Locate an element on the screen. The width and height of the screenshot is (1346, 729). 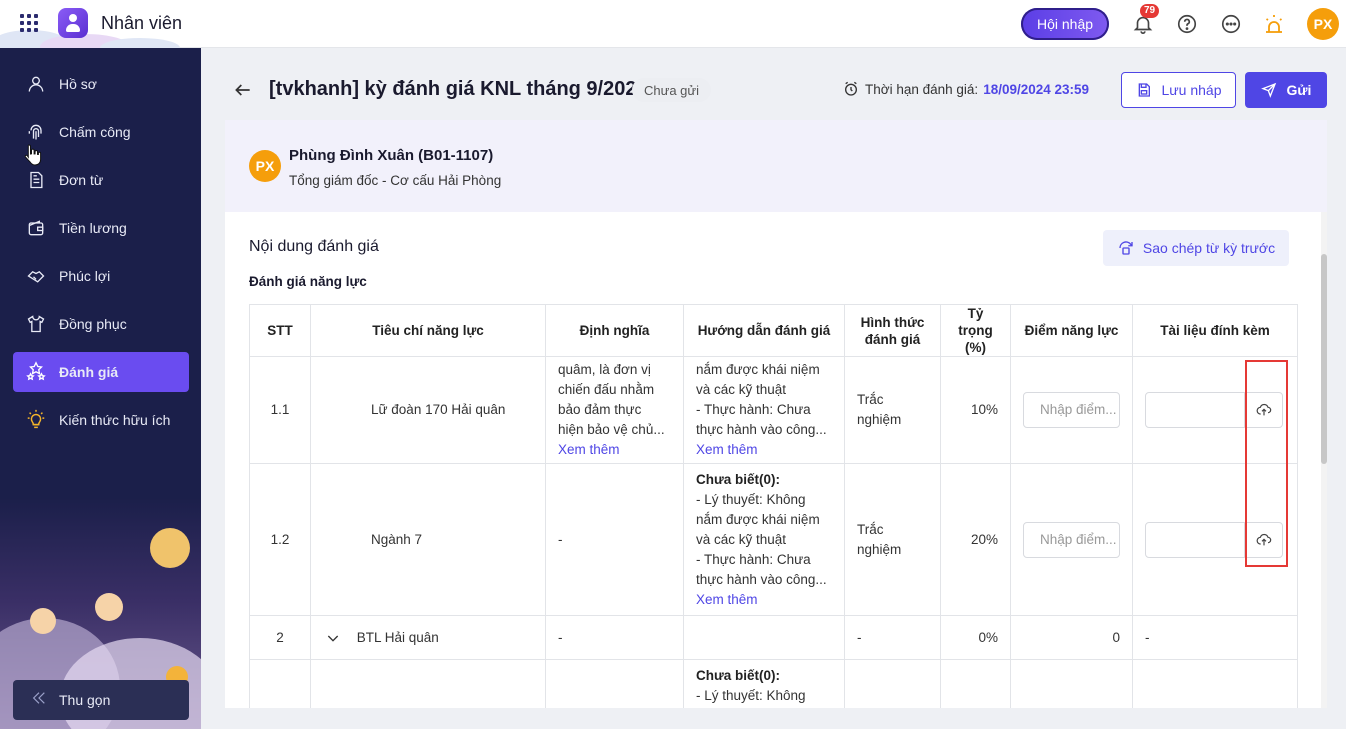
deadline-info: Thời hạn đánh giá: 18/09/2024 23:59 is located at coordinates (966, 89).